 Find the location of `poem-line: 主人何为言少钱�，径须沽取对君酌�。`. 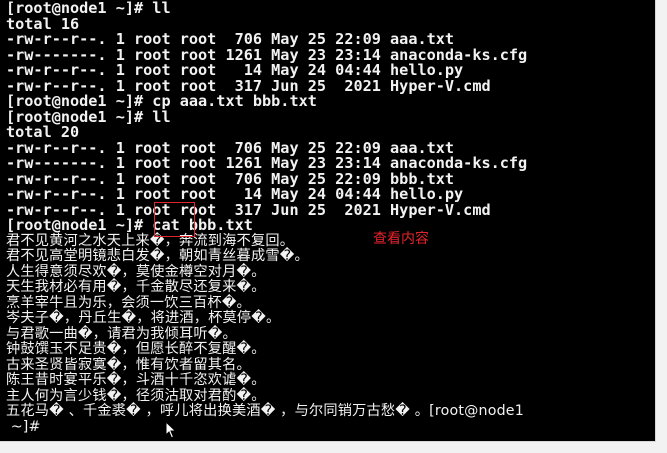

poem-line: 主人何为言少钱�，径须沽取对君酌�。 is located at coordinates (136, 395).